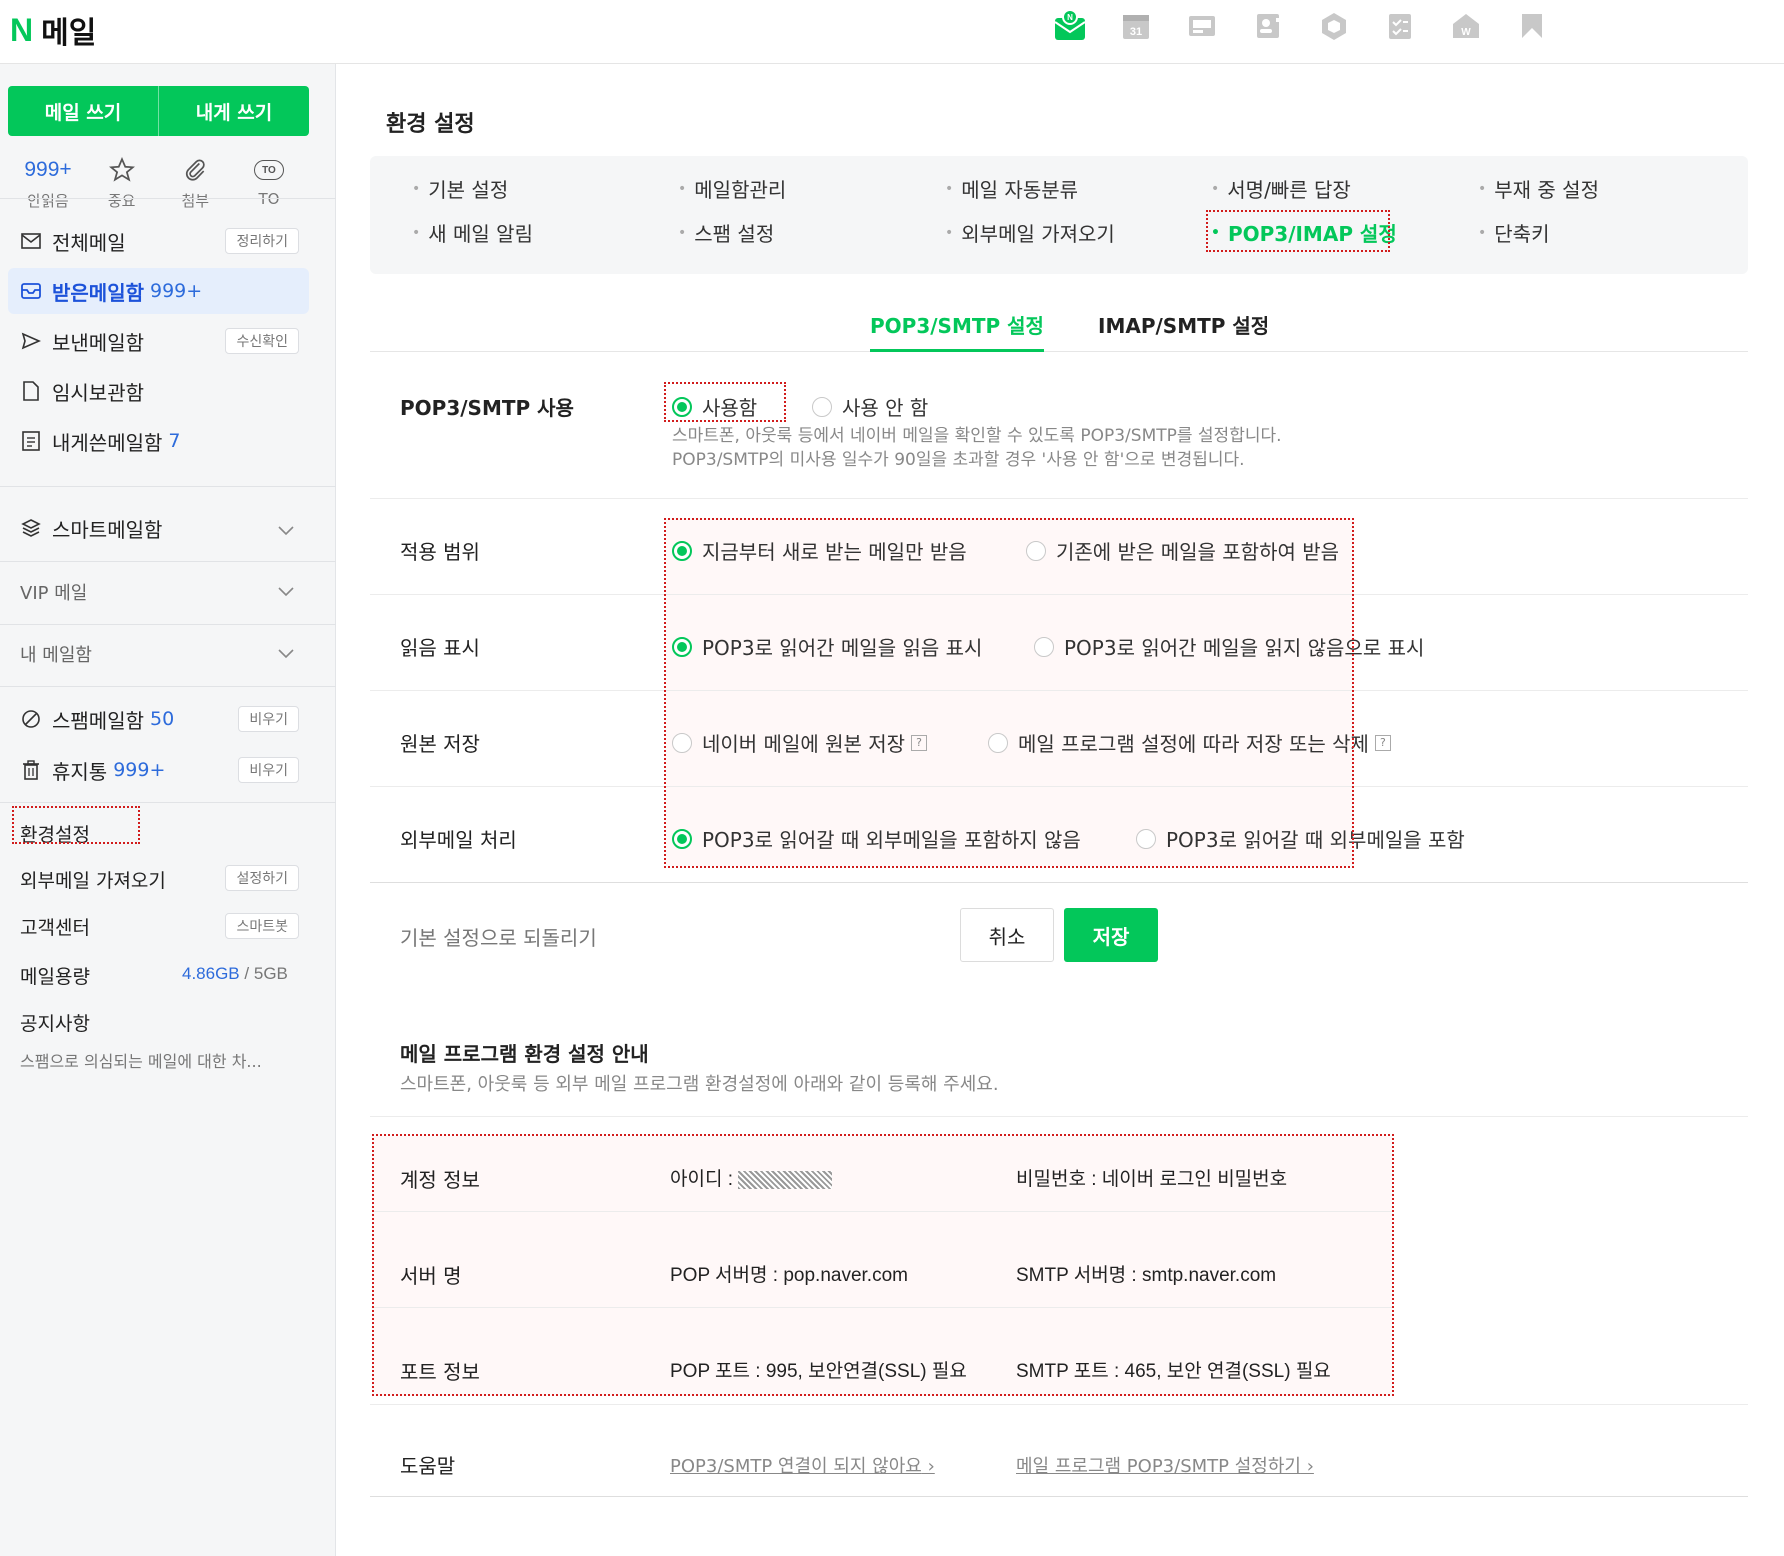  Describe the element at coordinates (1111, 935) in the screenshot. I see `save-button: 저장` at that location.